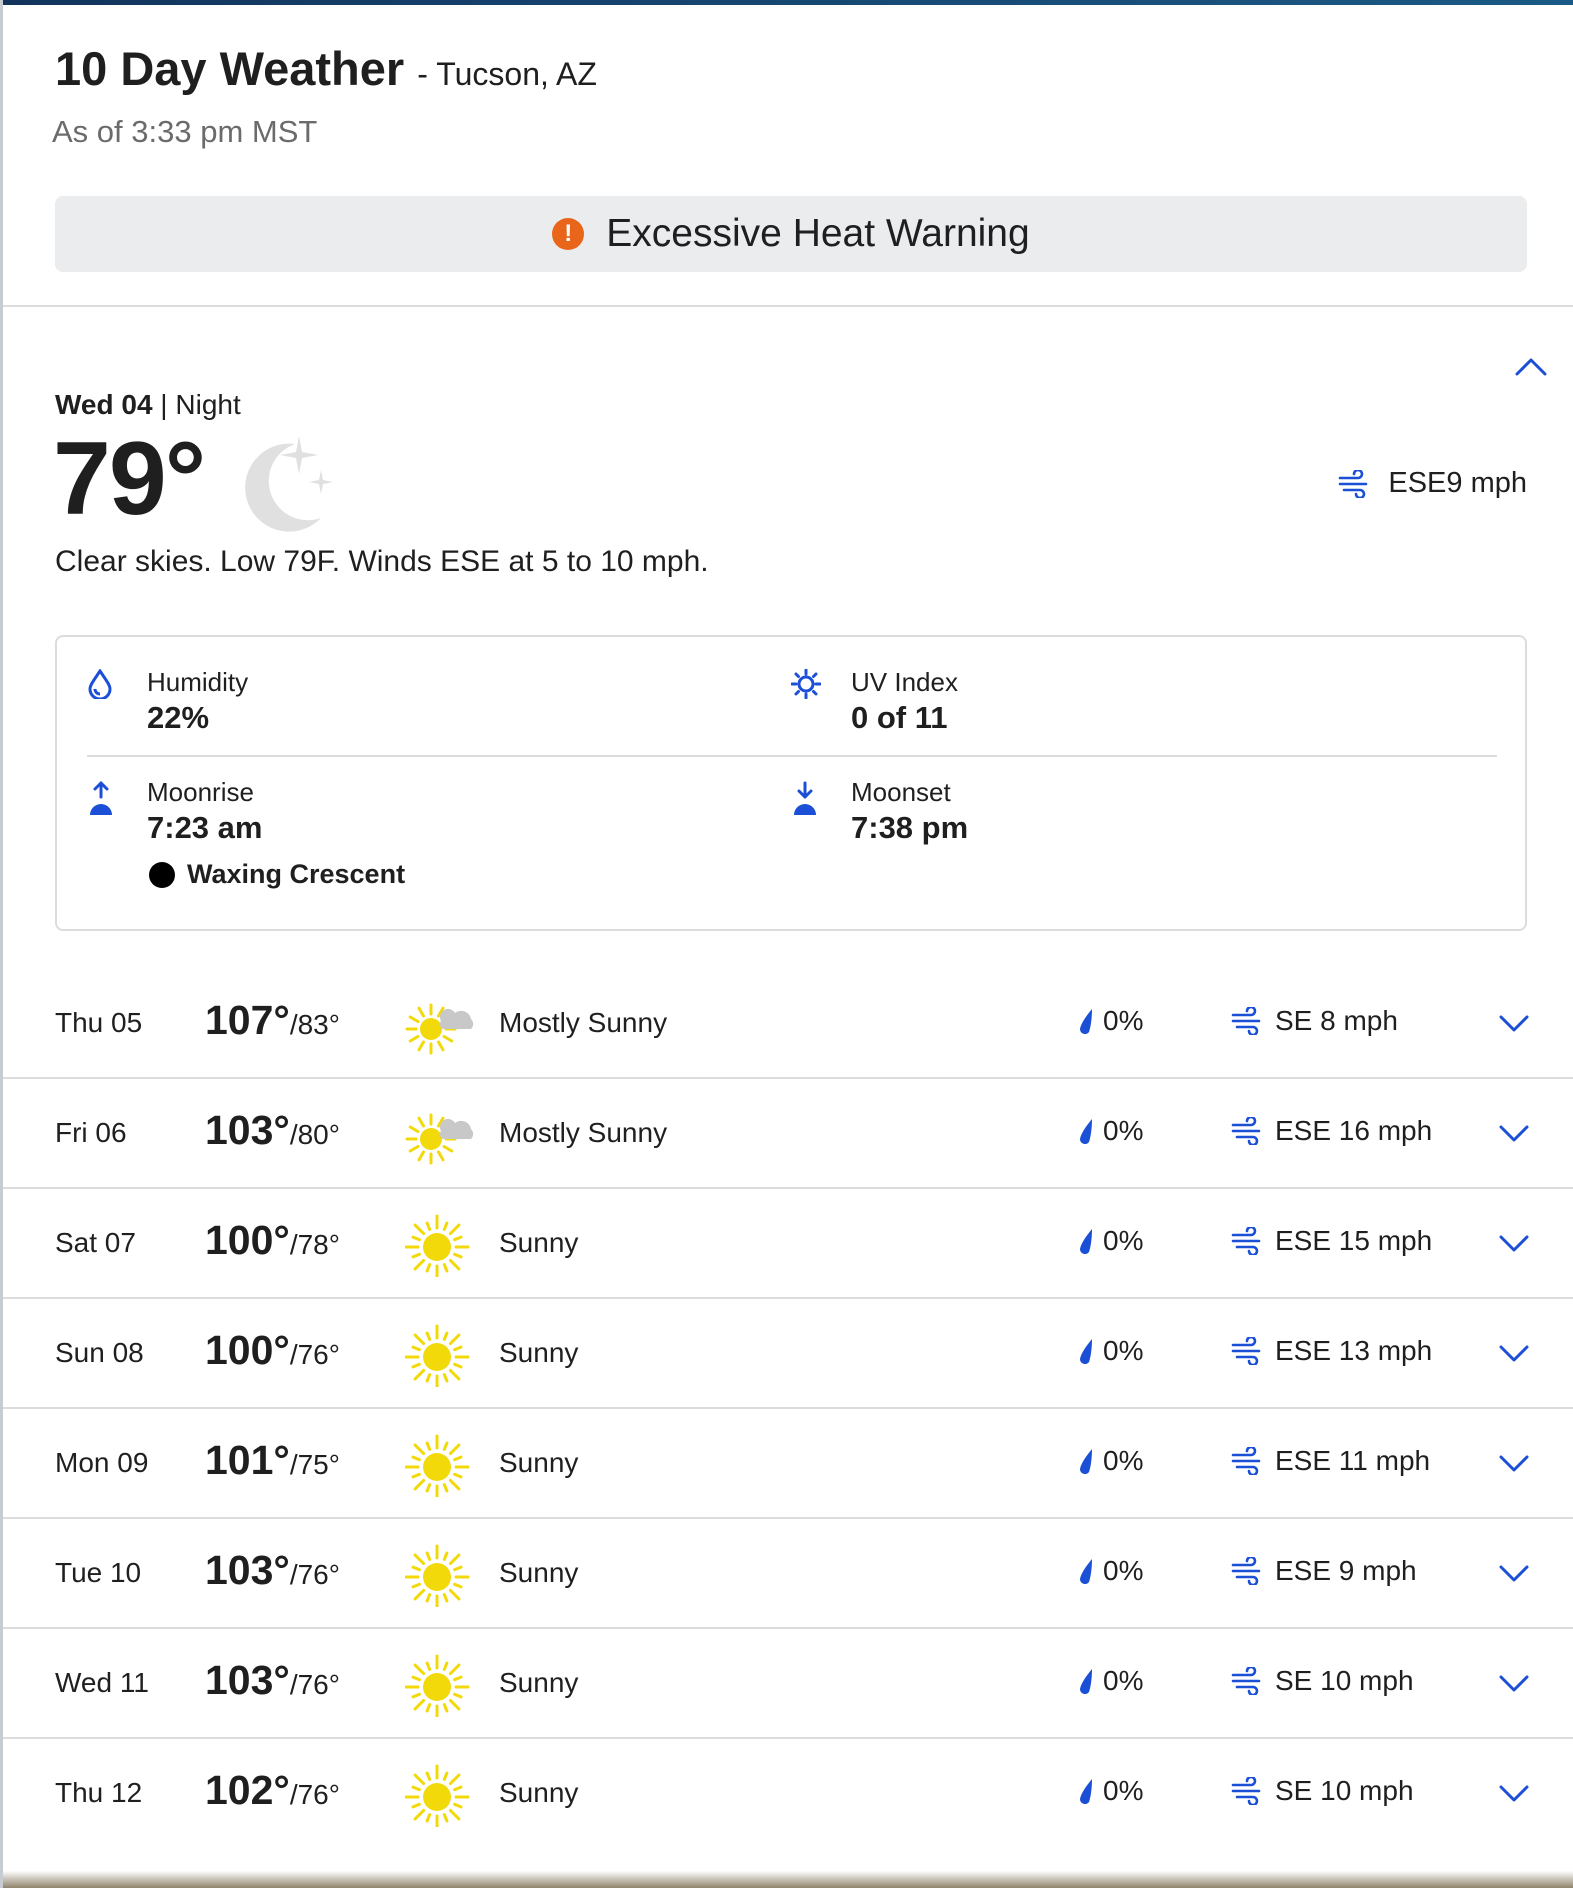  I want to click on current-period: Night, so click(208, 404).